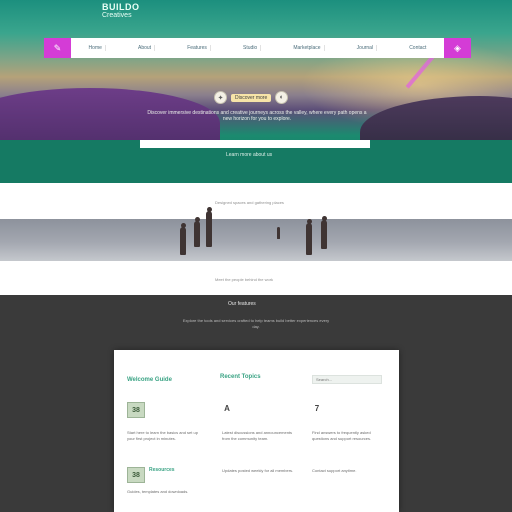  What do you see at coordinates (197, 48) in the screenshot?
I see `nav-item-features: Features` at bounding box center [197, 48].